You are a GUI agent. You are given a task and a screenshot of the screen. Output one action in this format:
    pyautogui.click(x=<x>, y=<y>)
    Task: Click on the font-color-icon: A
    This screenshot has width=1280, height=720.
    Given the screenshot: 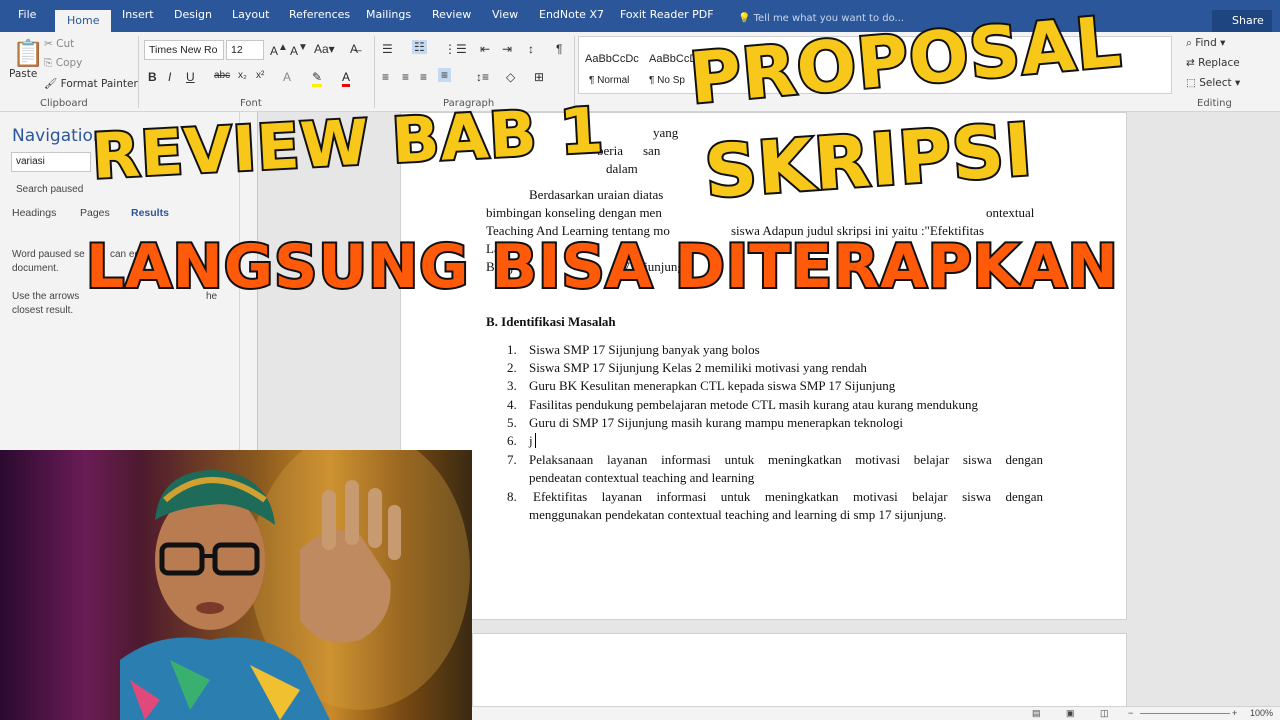 What is the action you would take?
    pyautogui.click(x=346, y=78)
    